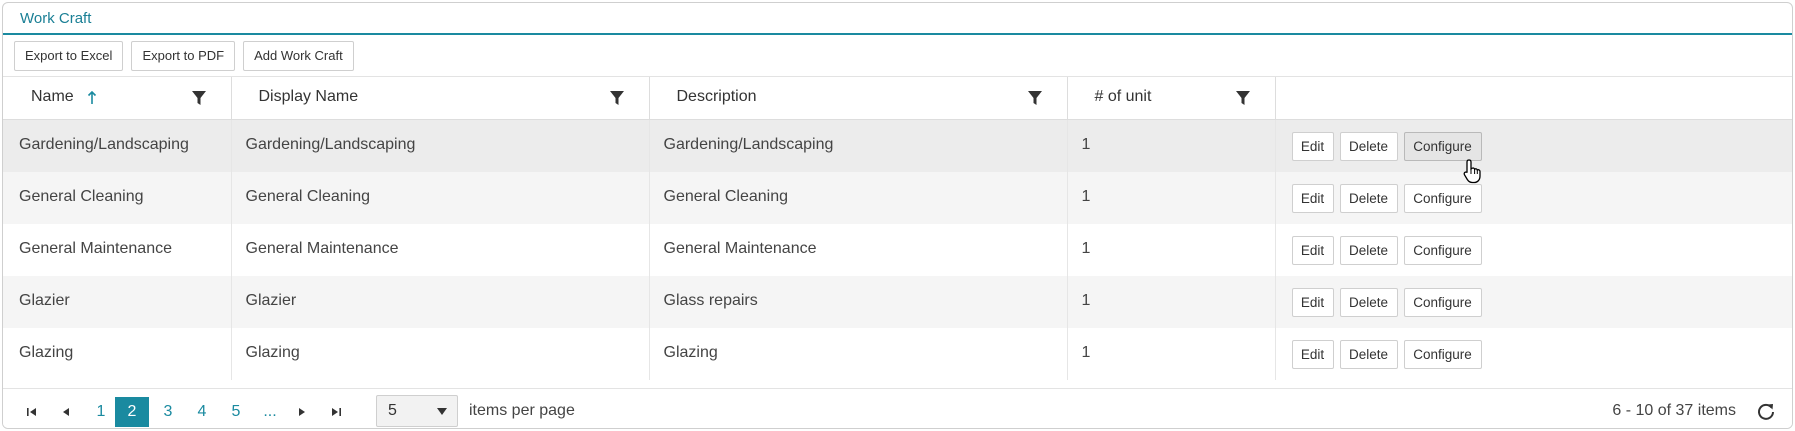 This screenshot has width=1795, height=431. Describe the element at coordinates (302, 412) in the screenshot. I see `next-page-icon` at that location.